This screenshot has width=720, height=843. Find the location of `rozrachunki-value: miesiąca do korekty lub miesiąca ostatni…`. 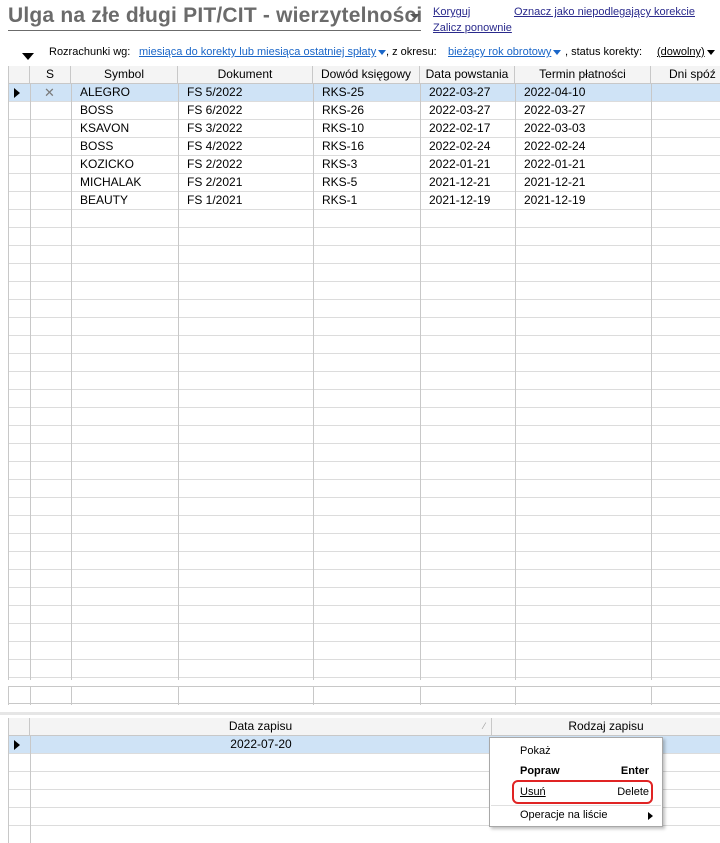

rozrachunki-value: miesiąca do korekty lub miesiąca ostatni… is located at coordinates (257, 52).